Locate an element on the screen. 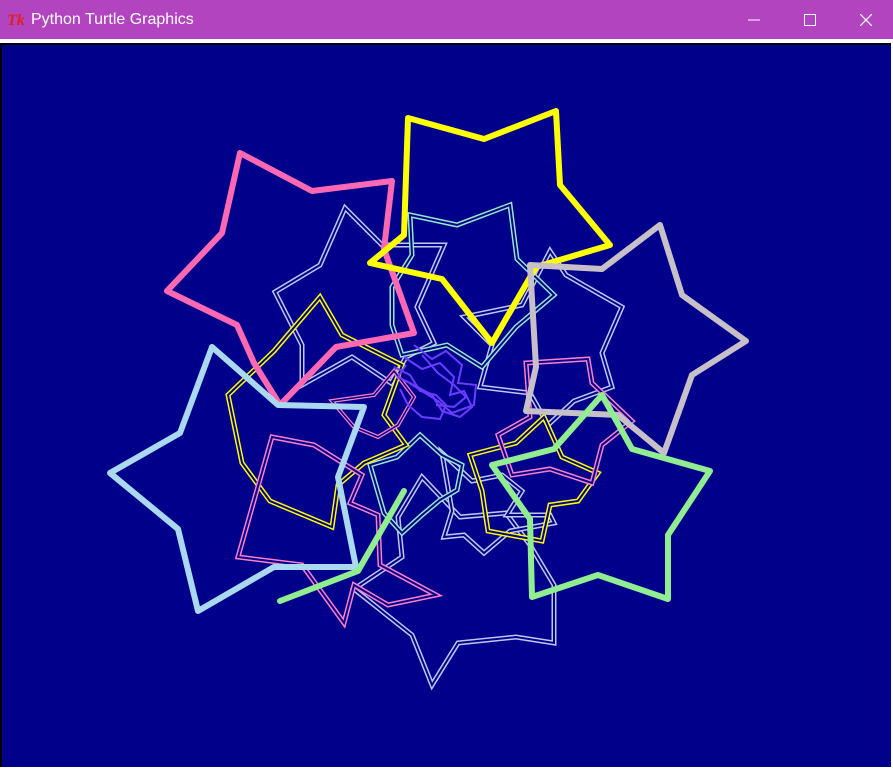 Image resolution: width=893 pixels, height=769 pixels. svg-text: Tk is located at coordinates (16, 20).